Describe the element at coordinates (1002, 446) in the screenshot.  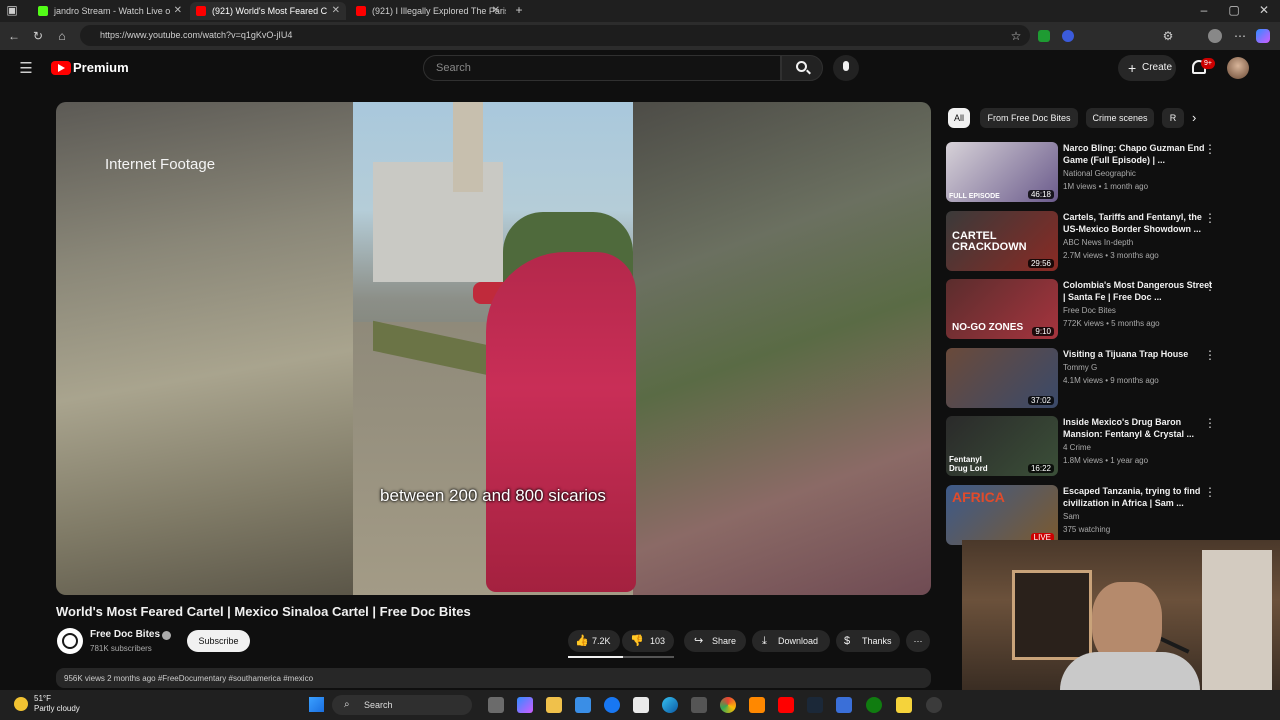
I see `video-thumbnail: Fentanyl Drug Lord 16:22` at that location.